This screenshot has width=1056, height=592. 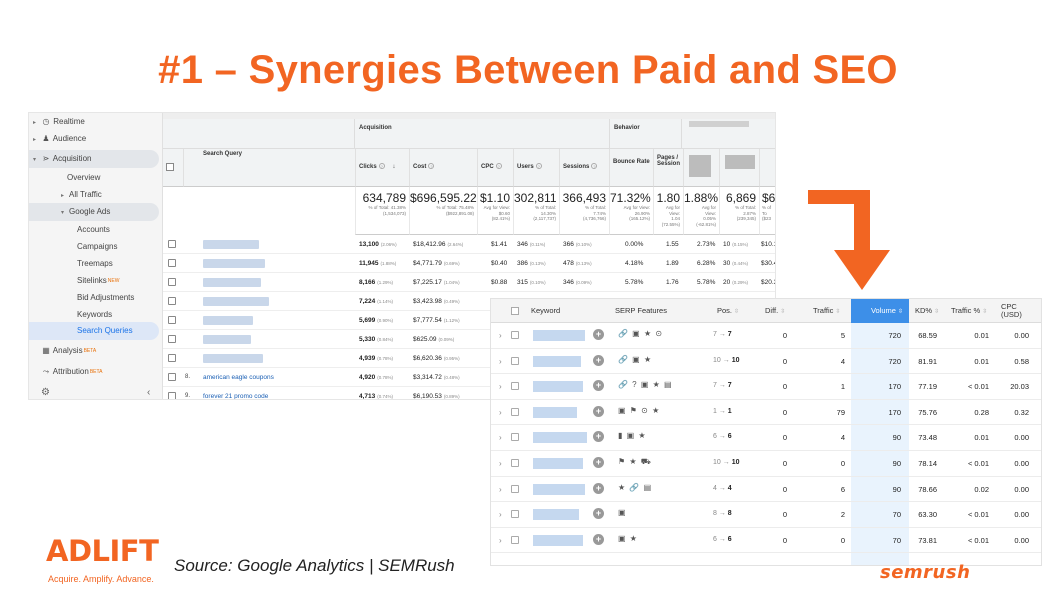 I want to click on col-pos: Pos. ⇳, so click(x=728, y=311).